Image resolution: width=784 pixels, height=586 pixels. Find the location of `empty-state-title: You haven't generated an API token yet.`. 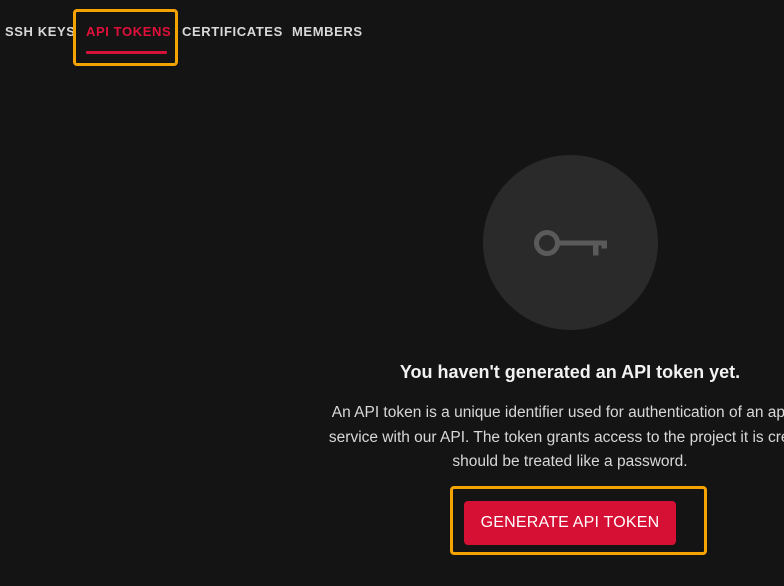

empty-state-title: You haven't generated an API token yet. is located at coordinates (570, 372).